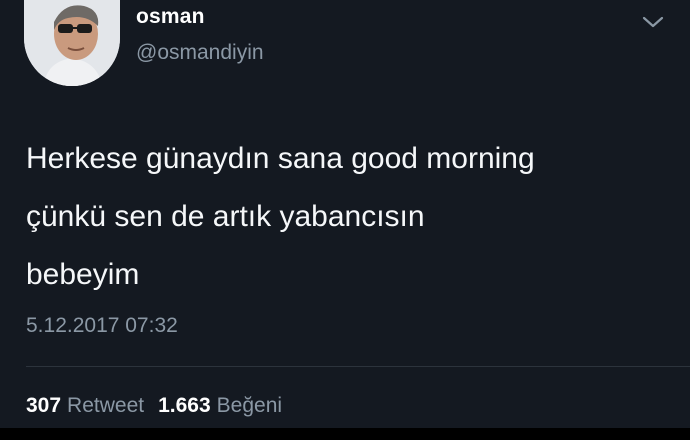 The image size is (690, 440). What do you see at coordinates (358, 366) in the screenshot?
I see `divider` at bounding box center [358, 366].